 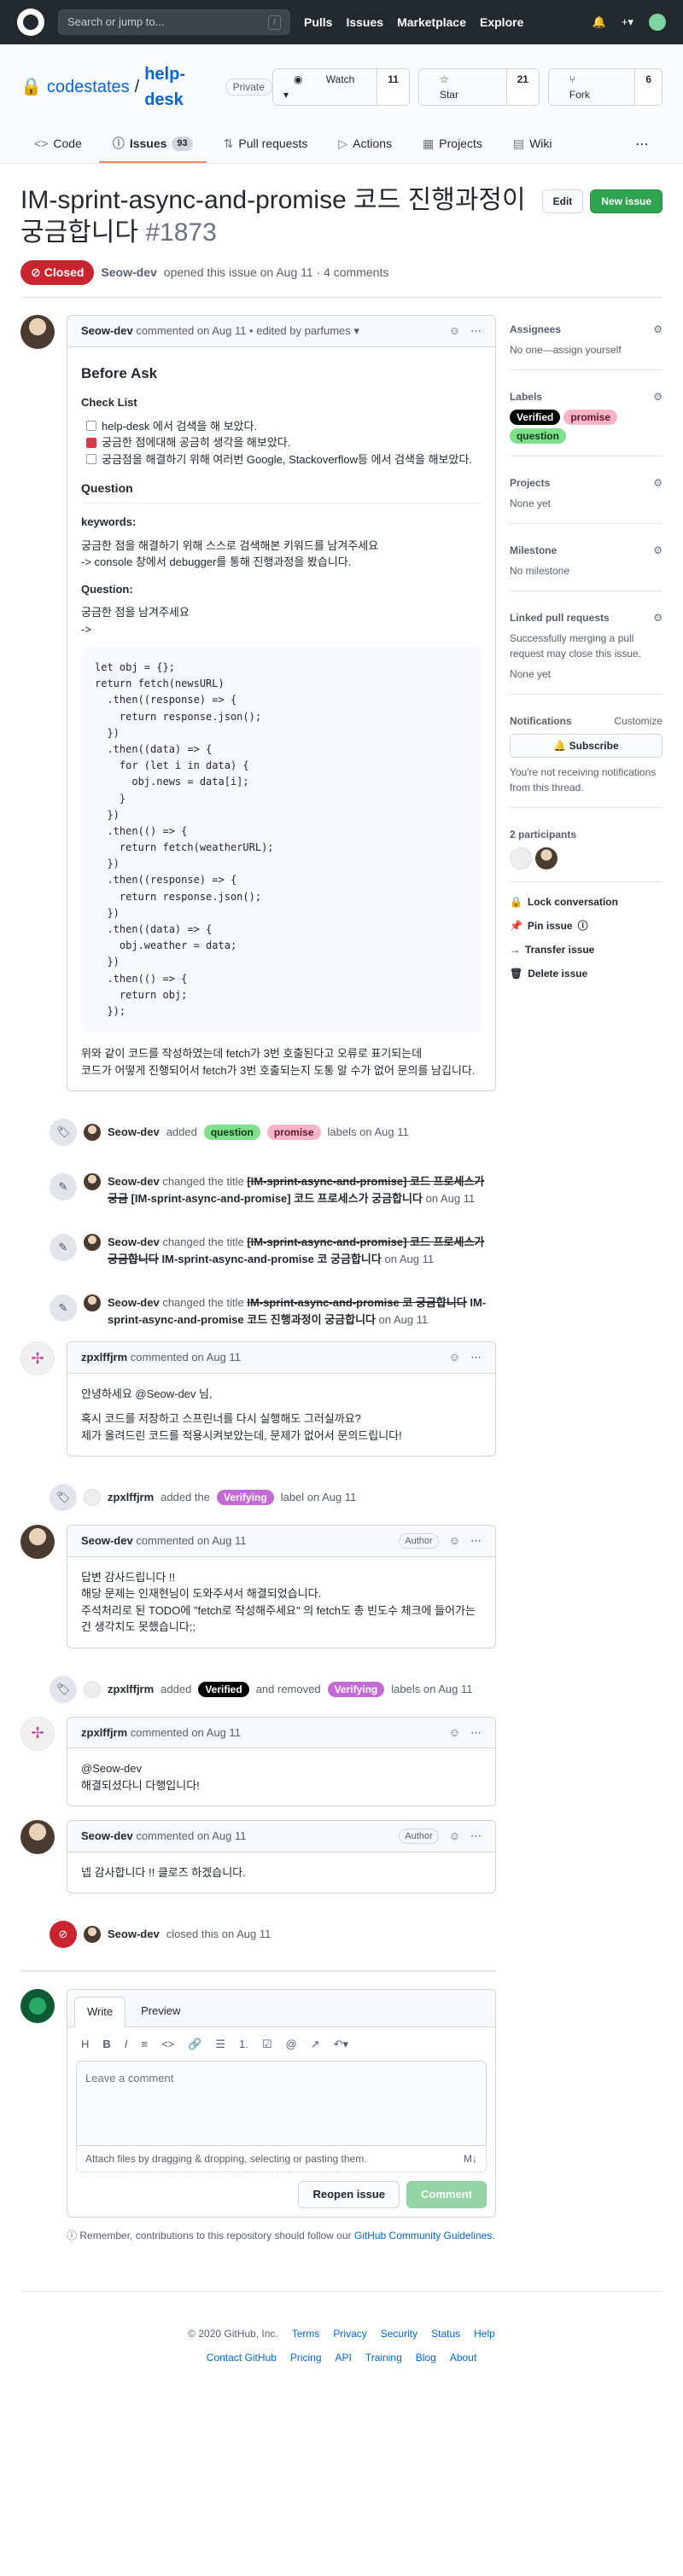 I want to click on tab-preview: Preview, so click(x=160, y=2011).